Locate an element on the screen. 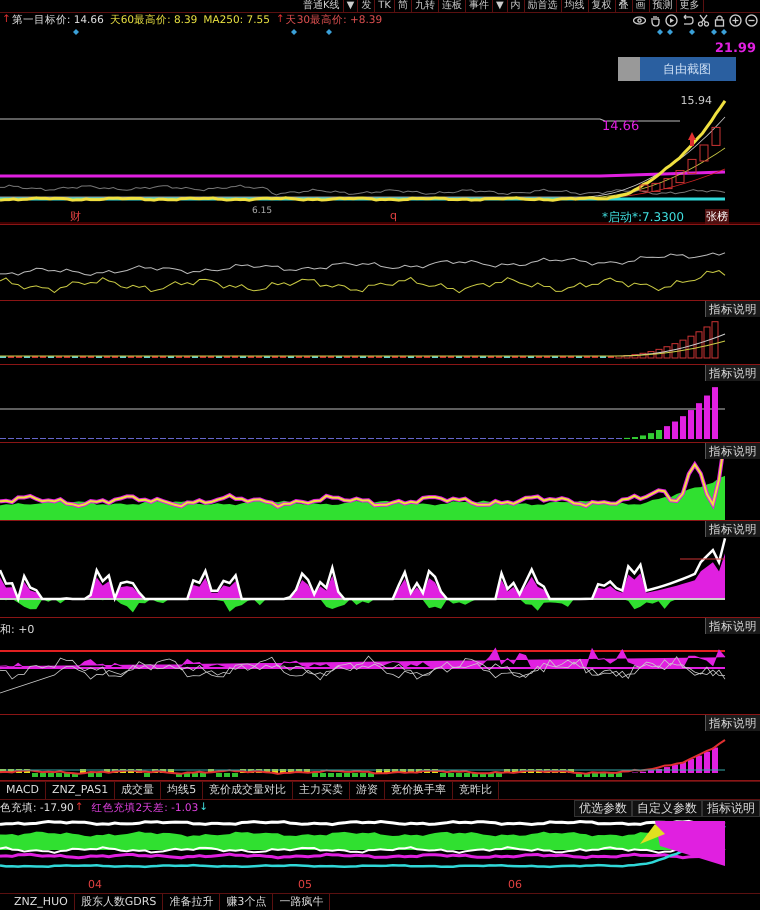 Image resolution: width=760 pixels, height=910 pixels. hand-icon is located at coordinates (655, 21).